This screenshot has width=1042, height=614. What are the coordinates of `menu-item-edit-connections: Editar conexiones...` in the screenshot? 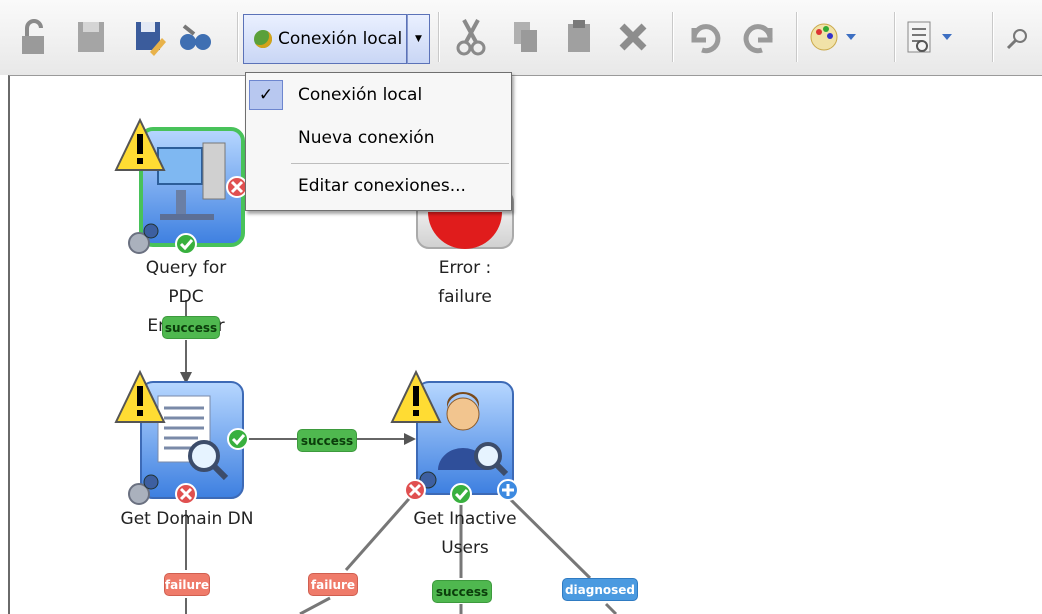 It's located at (378, 186).